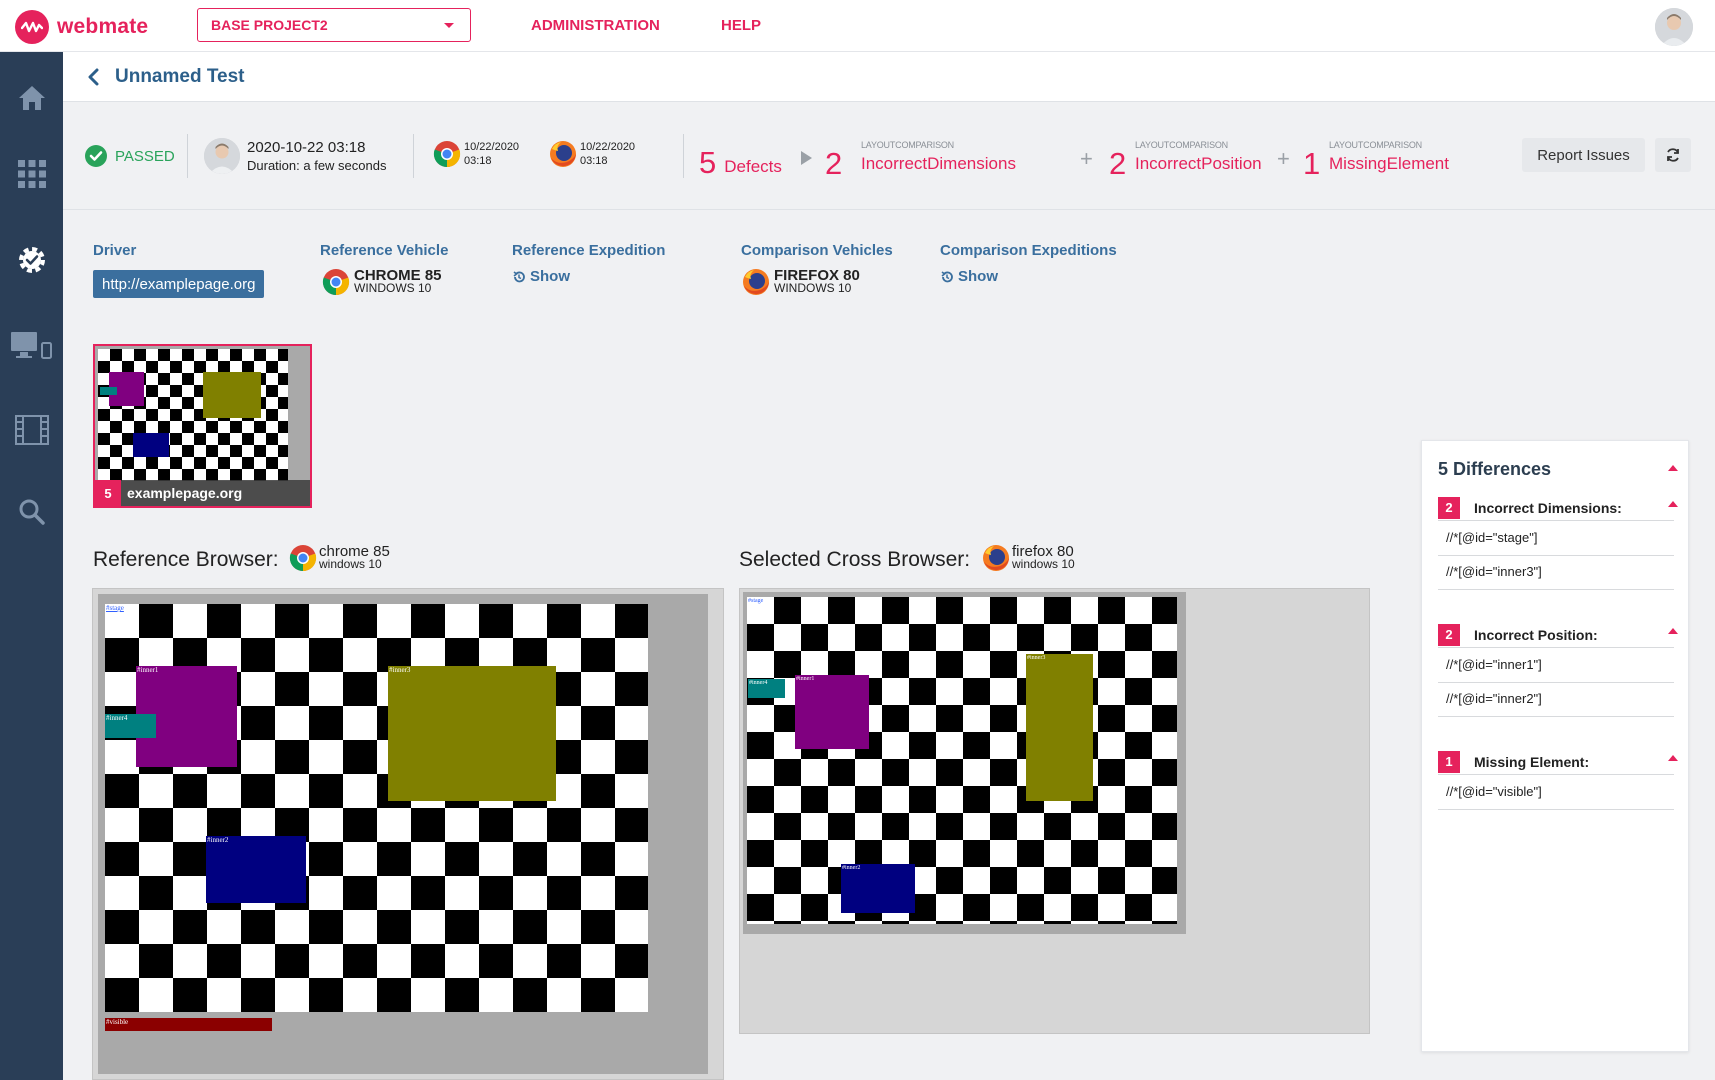 Image resolution: width=1715 pixels, height=1080 pixels. What do you see at coordinates (1312, 163) in the screenshot?
I see `defect-group-count: 1` at bounding box center [1312, 163].